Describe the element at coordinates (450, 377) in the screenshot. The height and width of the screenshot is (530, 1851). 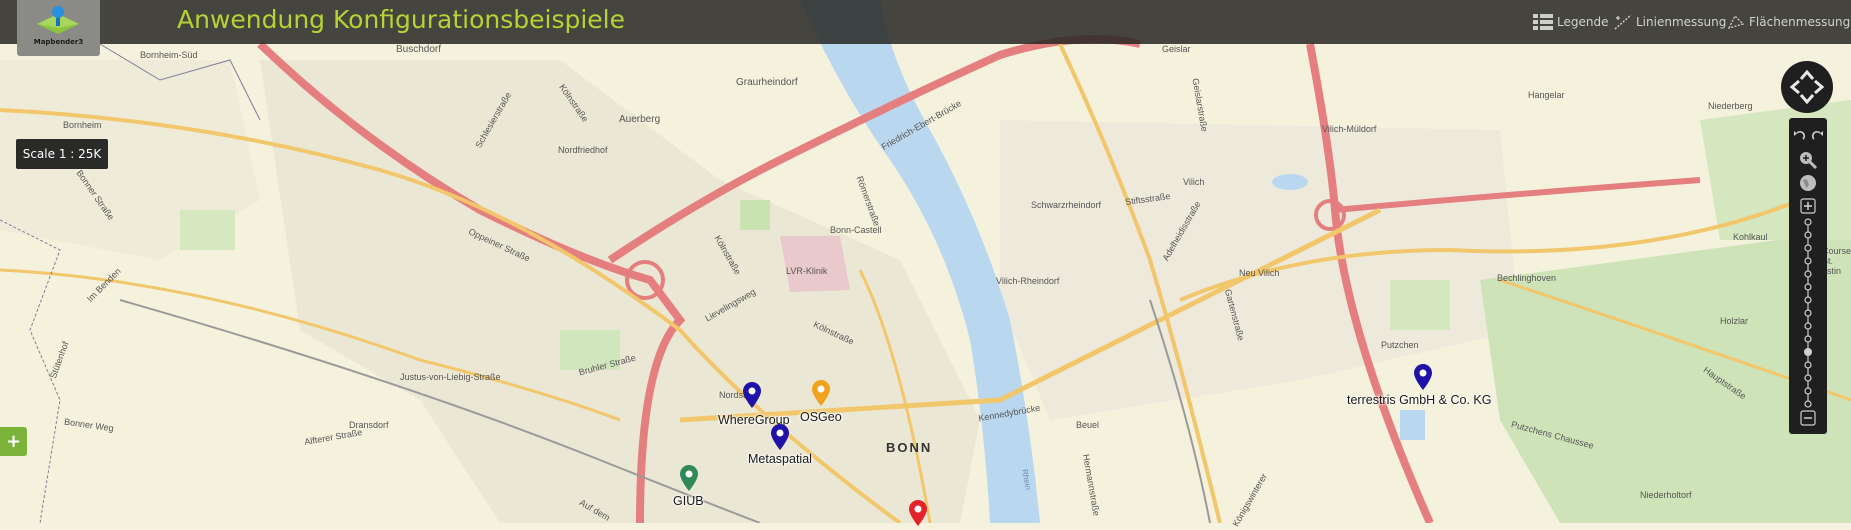
I see `map-label-justus: Justus-von-Liebig-Straße` at that location.